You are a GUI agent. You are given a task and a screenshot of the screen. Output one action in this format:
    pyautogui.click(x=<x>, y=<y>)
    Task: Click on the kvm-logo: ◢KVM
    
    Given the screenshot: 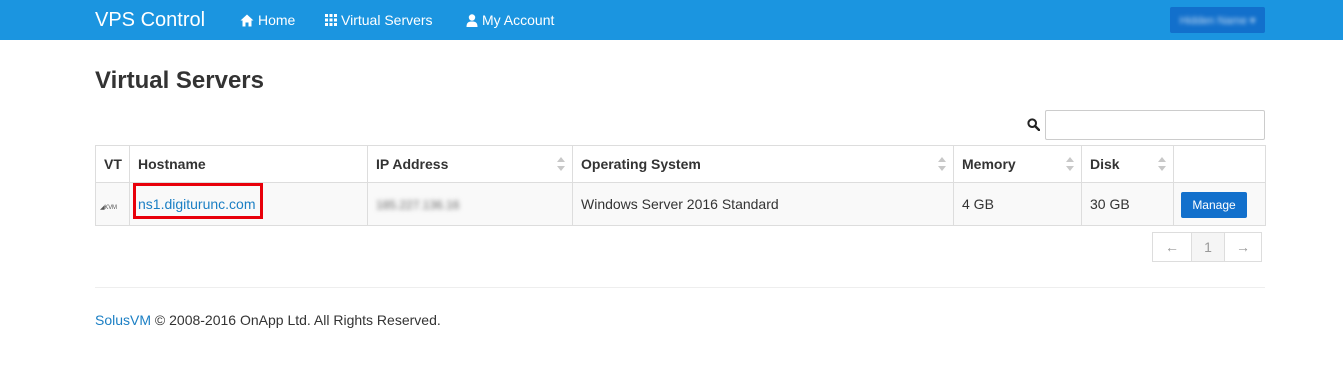 What is the action you would take?
    pyautogui.click(x=108, y=208)
    